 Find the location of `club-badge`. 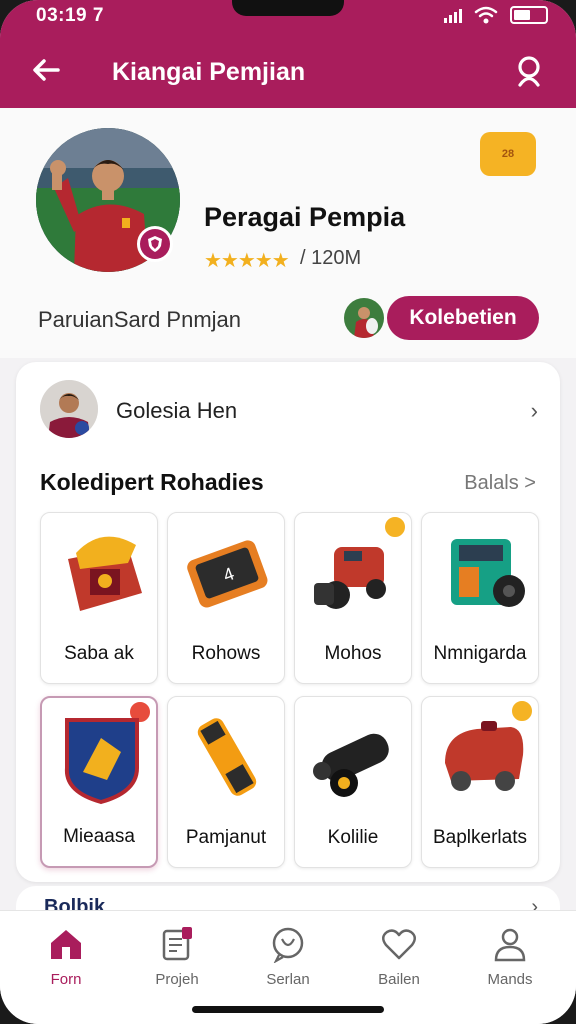

club-badge is located at coordinates (155, 244).